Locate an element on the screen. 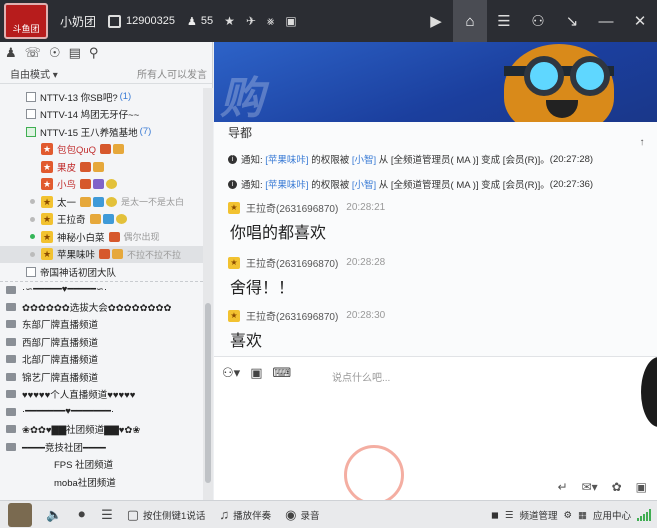 The height and width of the screenshot is (528, 657). gift-icon: ▣ is located at coordinates (641, 487).